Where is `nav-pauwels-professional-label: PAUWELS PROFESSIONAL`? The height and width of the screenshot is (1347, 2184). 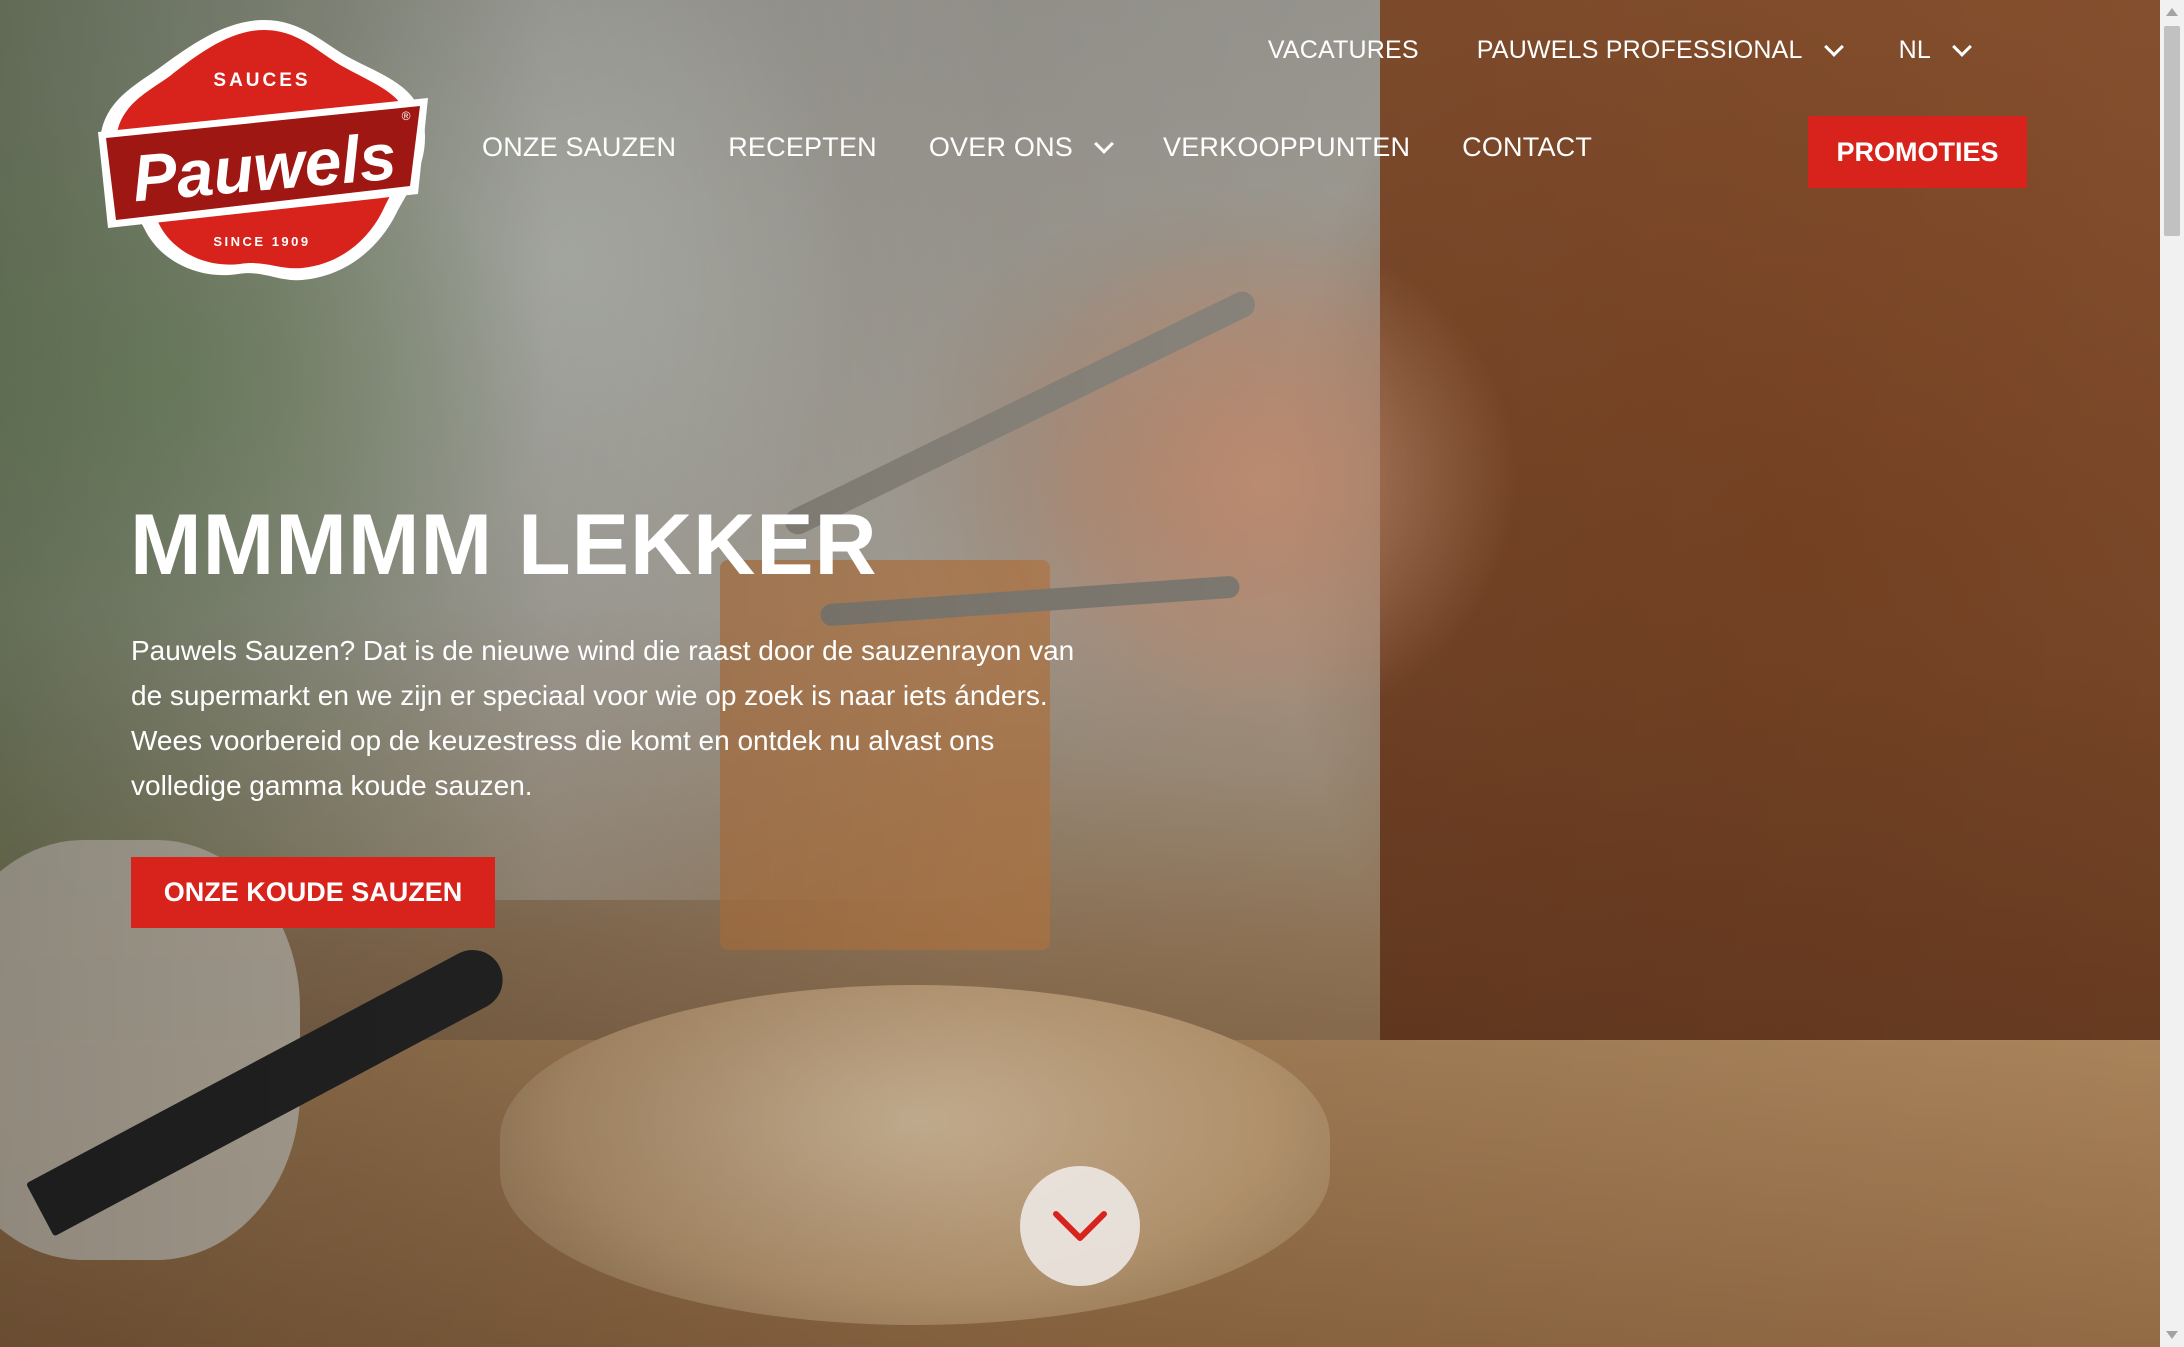 nav-pauwels-professional-label: PAUWELS PROFESSIONAL is located at coordinates (1639, 50).